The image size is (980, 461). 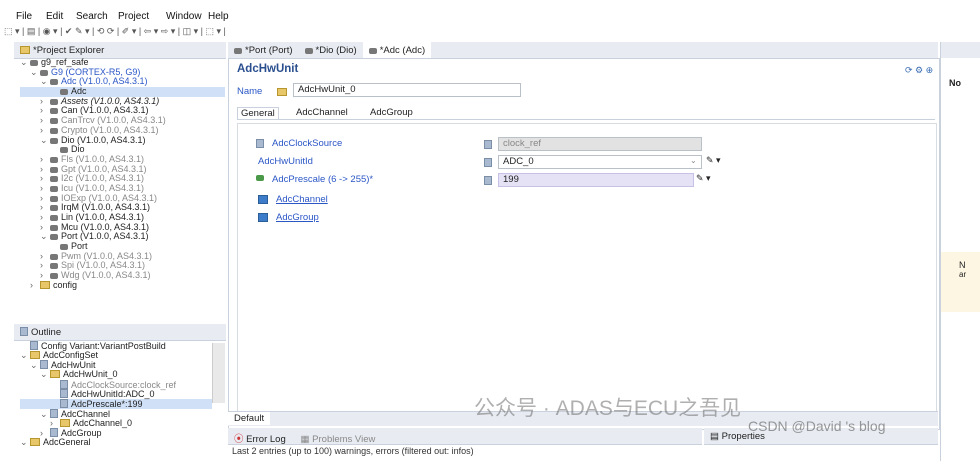 I want to click on adcgroup-link: AdcGroup, so click(x=297, y=217).